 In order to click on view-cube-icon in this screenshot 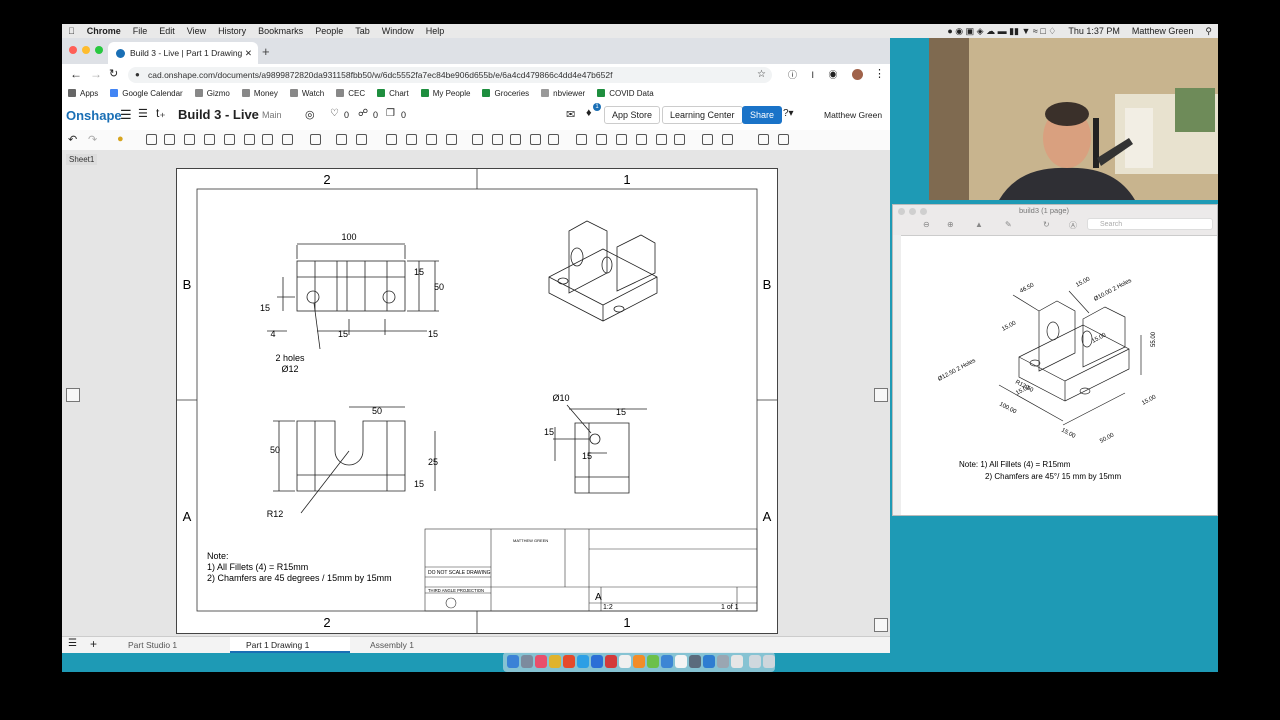, I will do `click(881, 625)`.